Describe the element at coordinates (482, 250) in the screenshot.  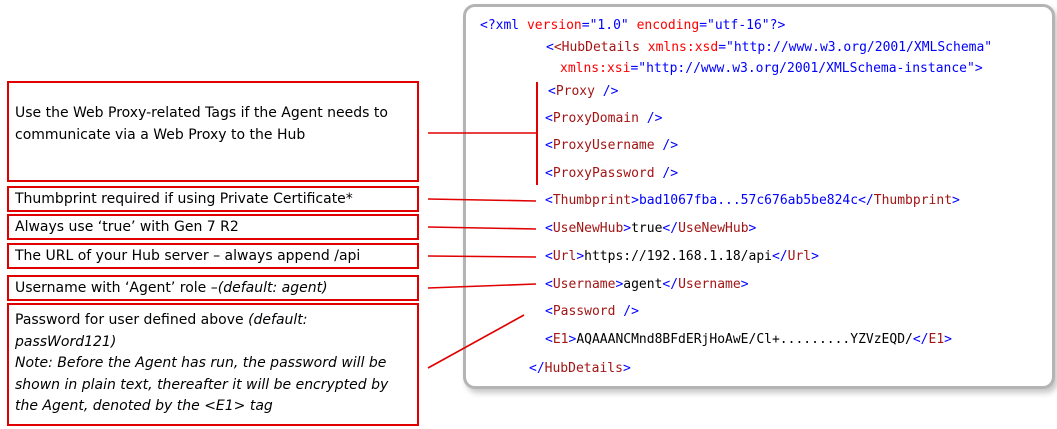
I see `connector-lines` at that location.